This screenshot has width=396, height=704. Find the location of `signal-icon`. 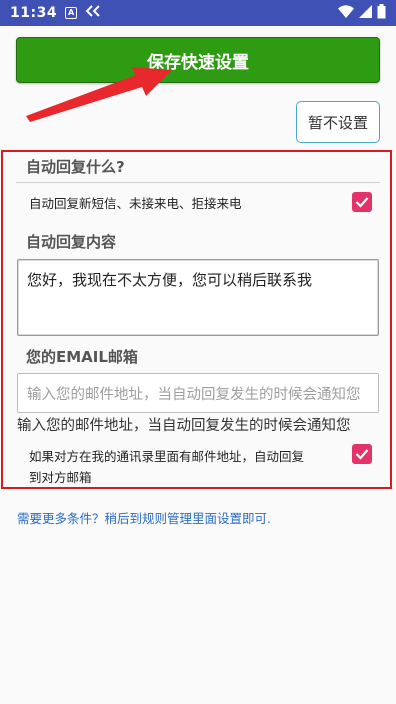

signal-icon is located at coordinates (365, 13).